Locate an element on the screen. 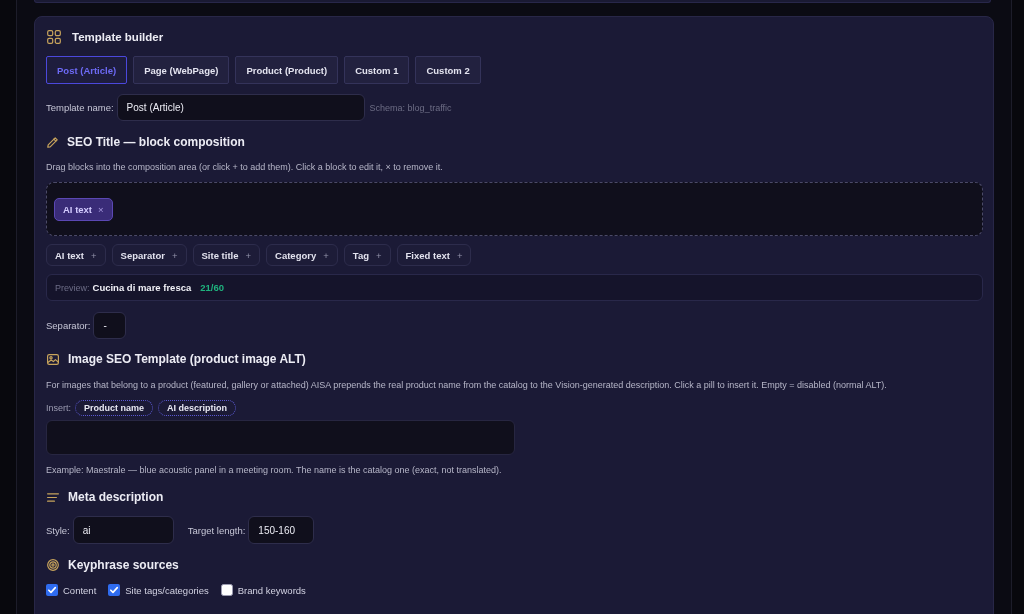 The height and width of the screenshot is (614, 1024). field-label: Template name: is located at coordinates (80, 107).